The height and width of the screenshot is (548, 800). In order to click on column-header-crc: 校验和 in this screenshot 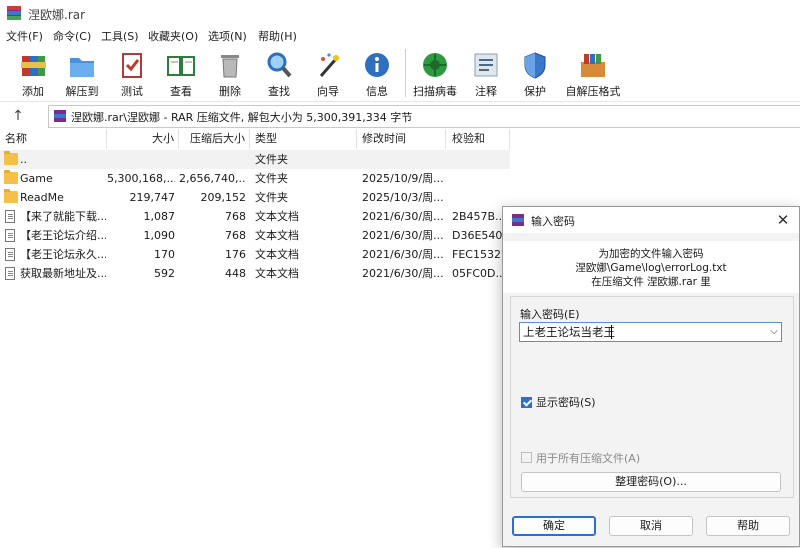, I will do `click(478, 139)`.